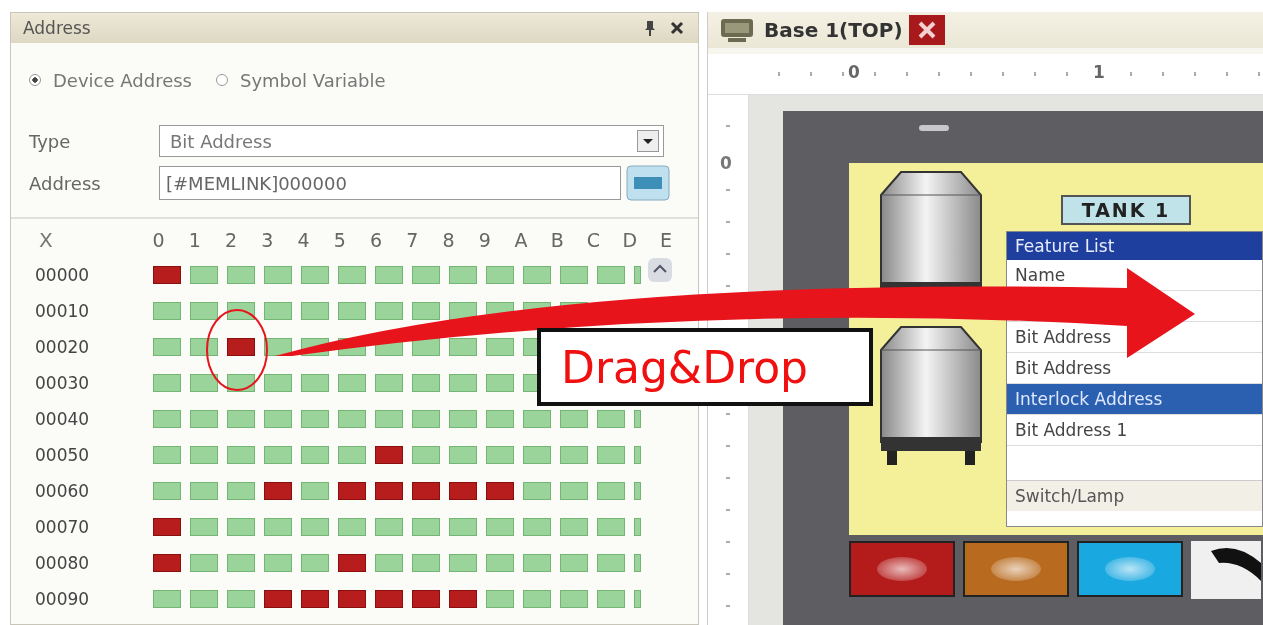 This screenshot has height=625, width=1263. Describe the element at coordinates (650, 28) in the screenshot. I see `pin-icon` at that location.